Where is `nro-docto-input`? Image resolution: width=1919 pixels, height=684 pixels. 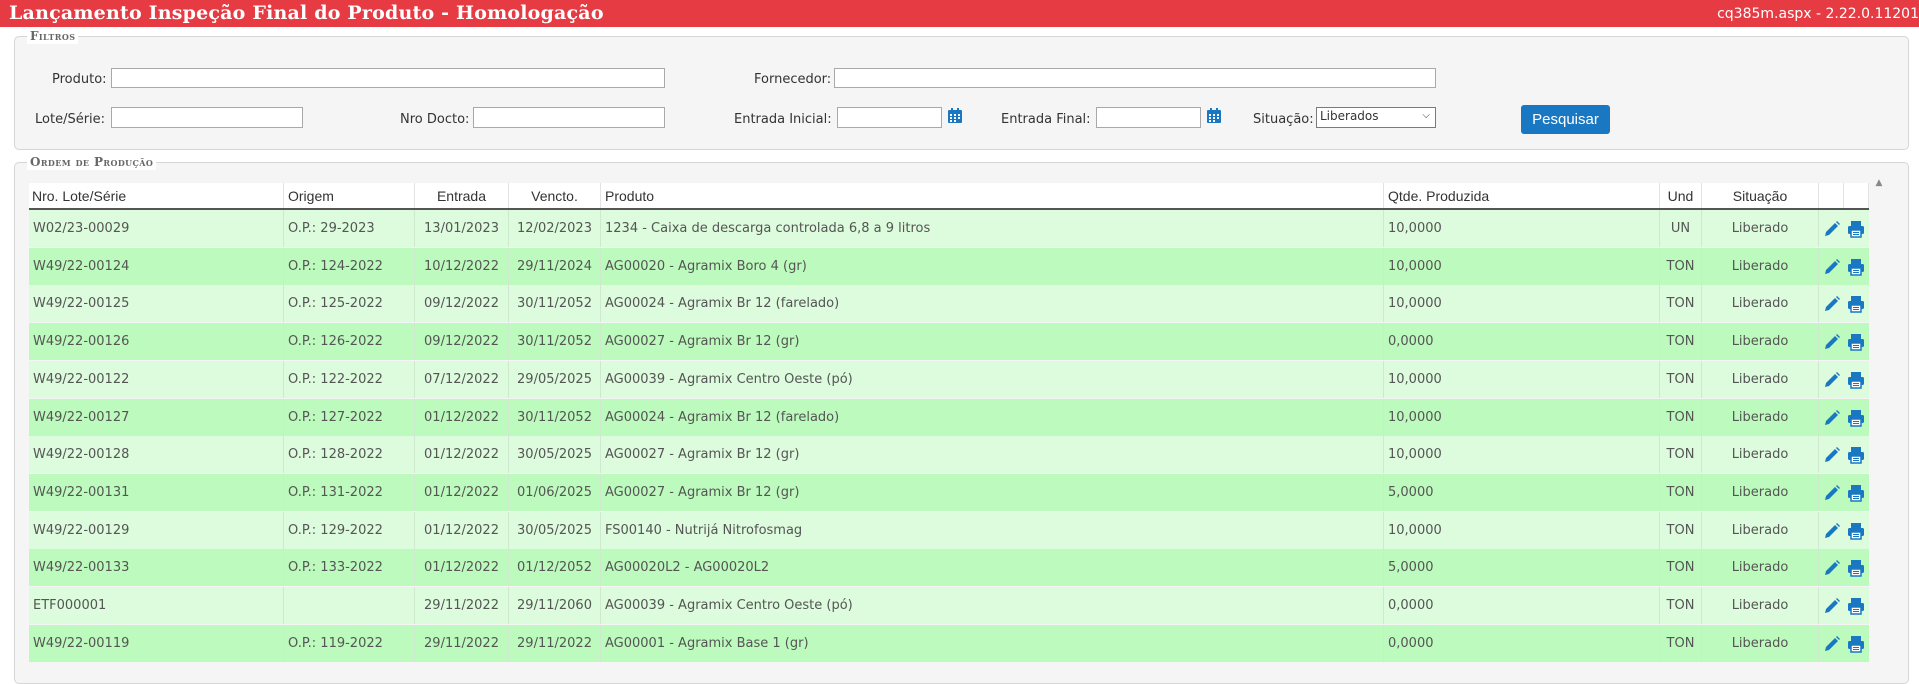 nro-docto-input is located at coordinates (569, 117).